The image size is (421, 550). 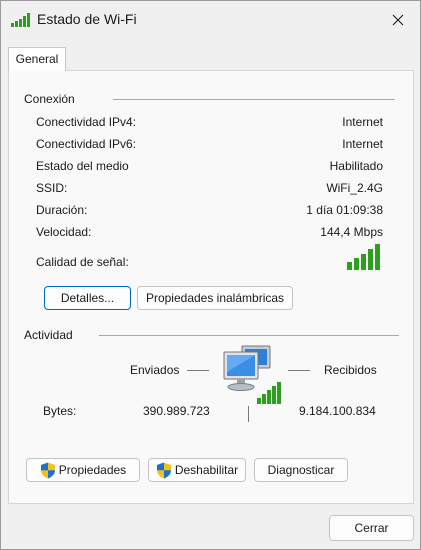 What do you see at coordinates (82, 262) in the screenshot?
I see `signal-quality-label: Calidad de señal:` at bounding box center [82, 262].